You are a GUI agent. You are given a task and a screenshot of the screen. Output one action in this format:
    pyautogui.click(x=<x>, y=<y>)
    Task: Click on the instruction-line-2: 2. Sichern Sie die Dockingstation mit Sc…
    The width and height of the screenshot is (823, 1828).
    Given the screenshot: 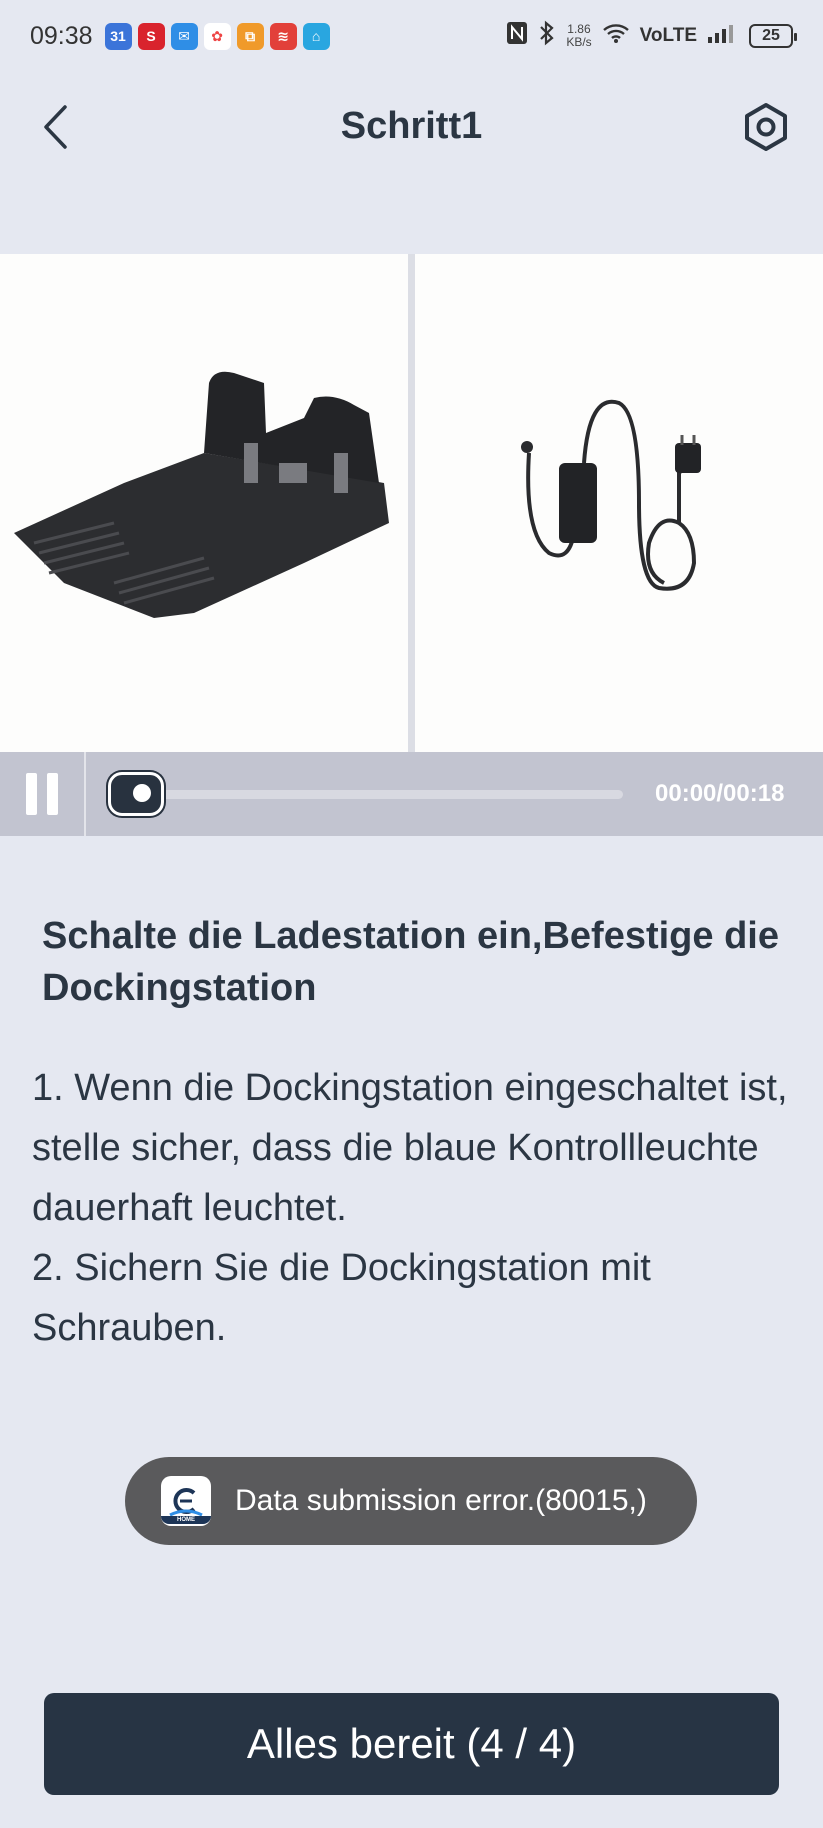 What is the action you would take?
    pyautogui.click(x=341, y=1298)
    